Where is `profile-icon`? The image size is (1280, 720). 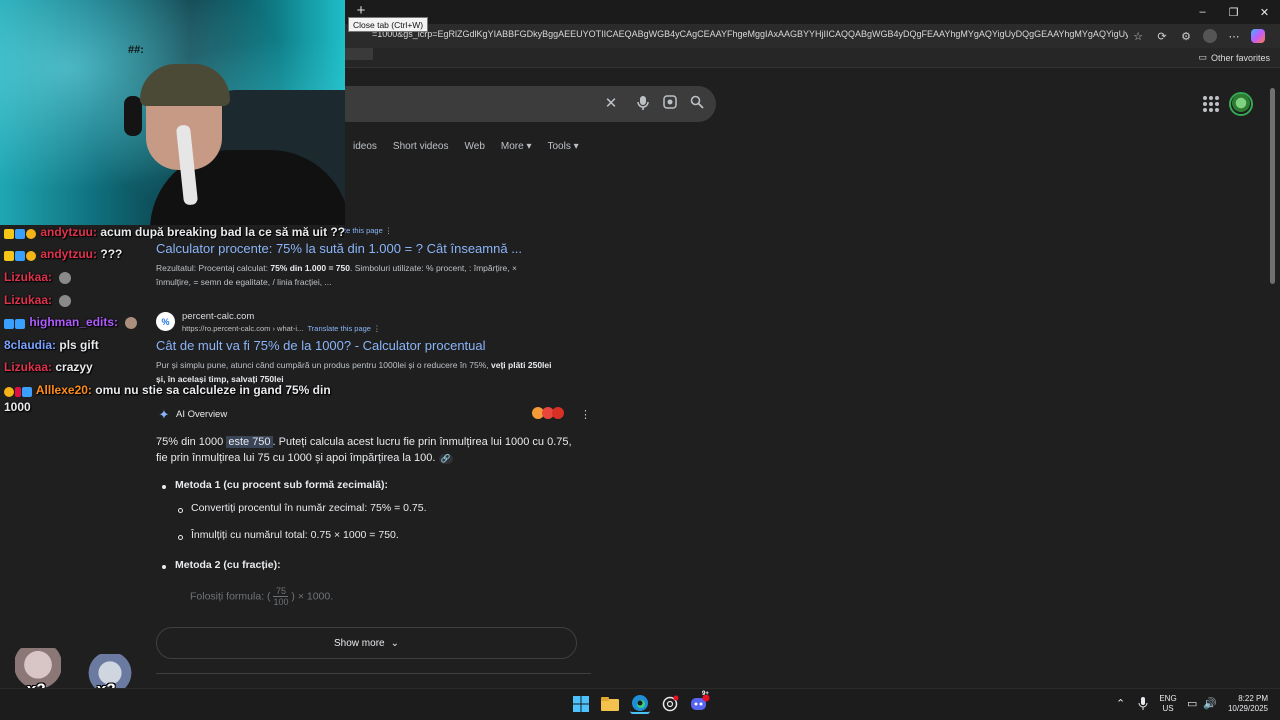 profile-icon is located at coordinates (1210, 36).